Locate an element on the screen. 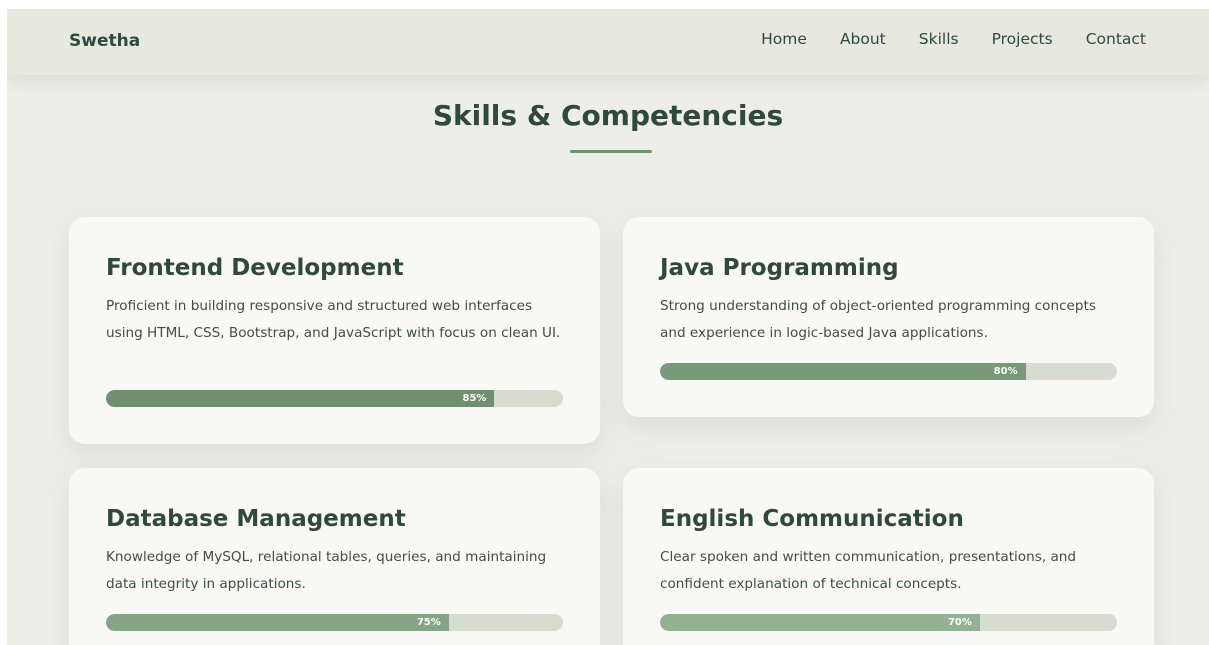 This screenshot has height=645, width=1209. skill-progress-fill: 85% is located at coordinates (300, 398).